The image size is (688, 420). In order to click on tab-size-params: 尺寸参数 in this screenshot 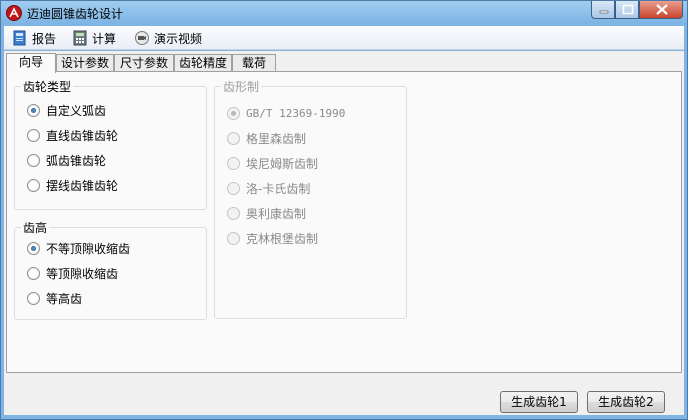, I will do `click(144, 63)`.